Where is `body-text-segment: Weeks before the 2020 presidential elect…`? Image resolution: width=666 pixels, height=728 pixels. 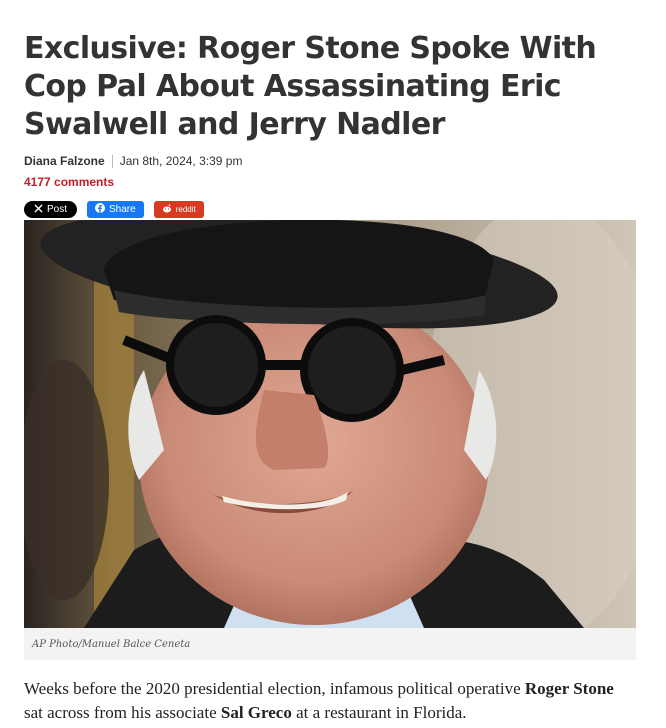 body-text-segment: Weeks before the 2020 presidential elect… is located at coordinates (274, 688).